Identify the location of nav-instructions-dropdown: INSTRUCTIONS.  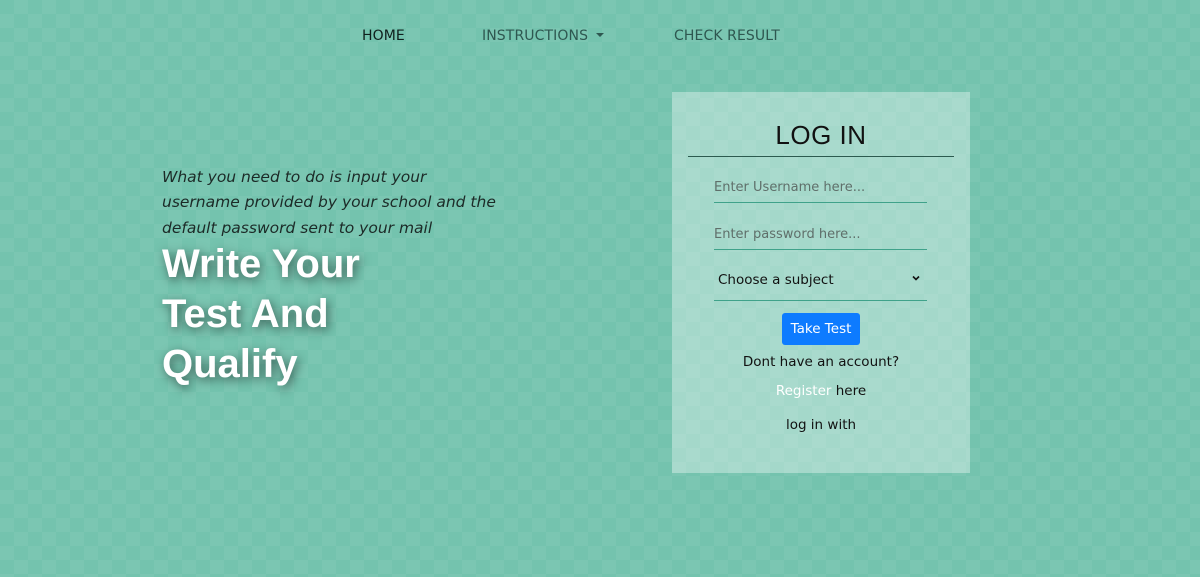
(543, 36).